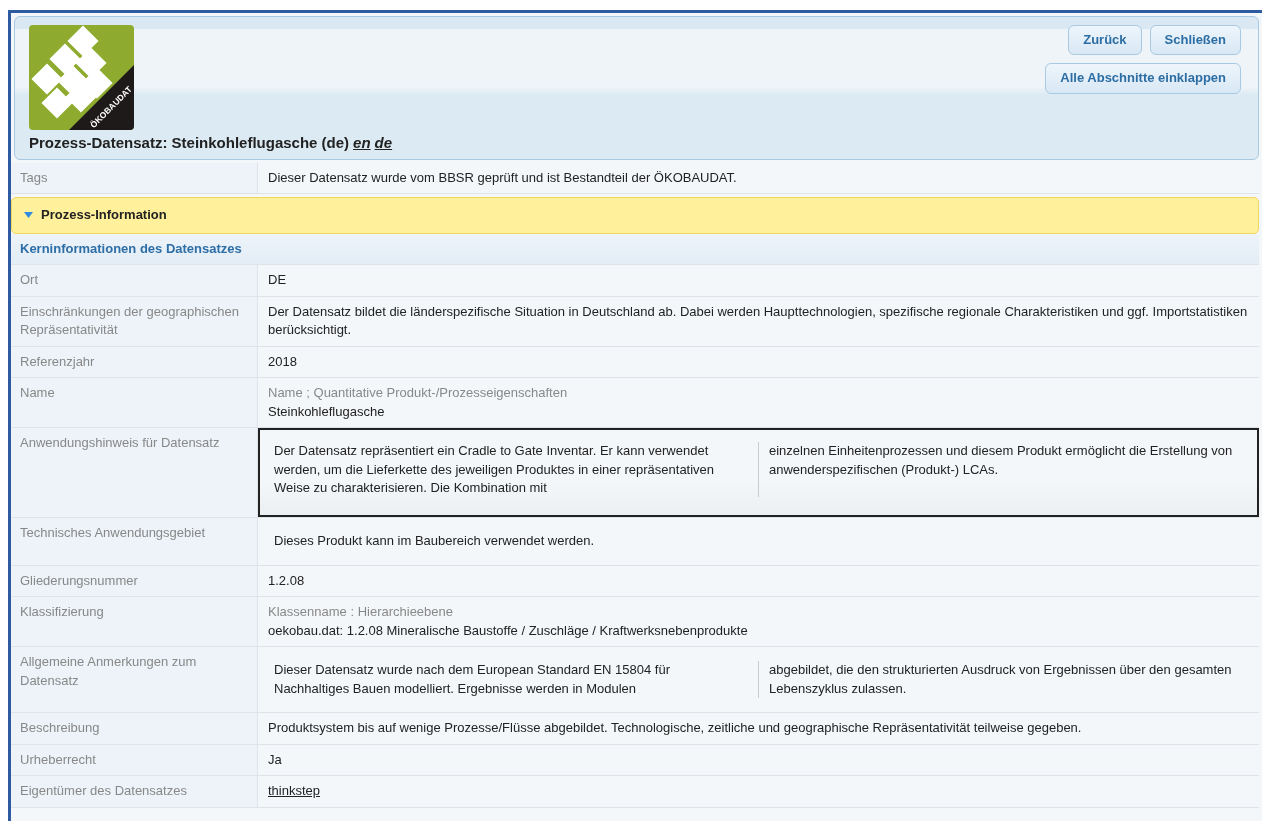 Image resolution: width=1262 pixels, height=821 pixels. What do you see at coordinates (307, 612) in the screenshot?
I see `caption-text: Klassenname` at bounding box center [307, 612].